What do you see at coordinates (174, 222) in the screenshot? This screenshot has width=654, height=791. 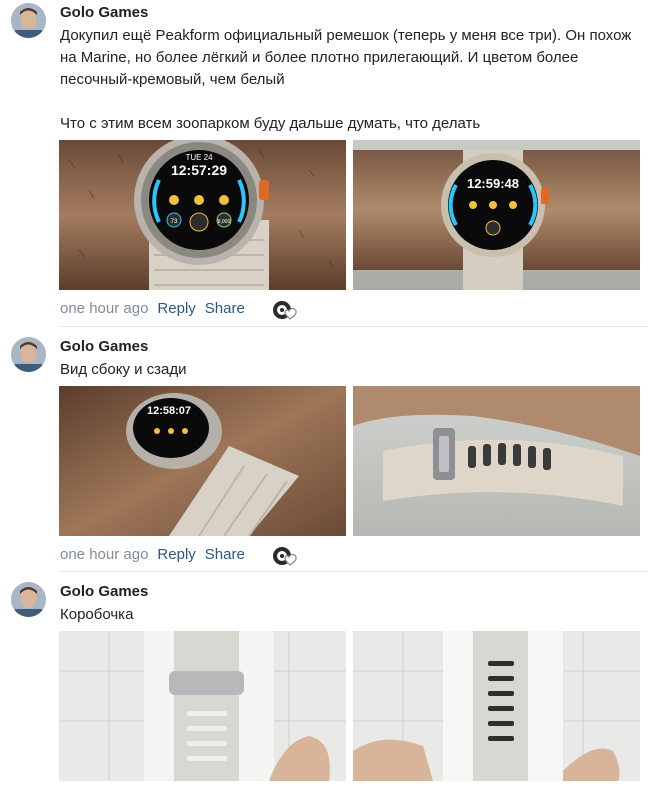 I see `watch-temp: 73` at bounding box center [174, 222].